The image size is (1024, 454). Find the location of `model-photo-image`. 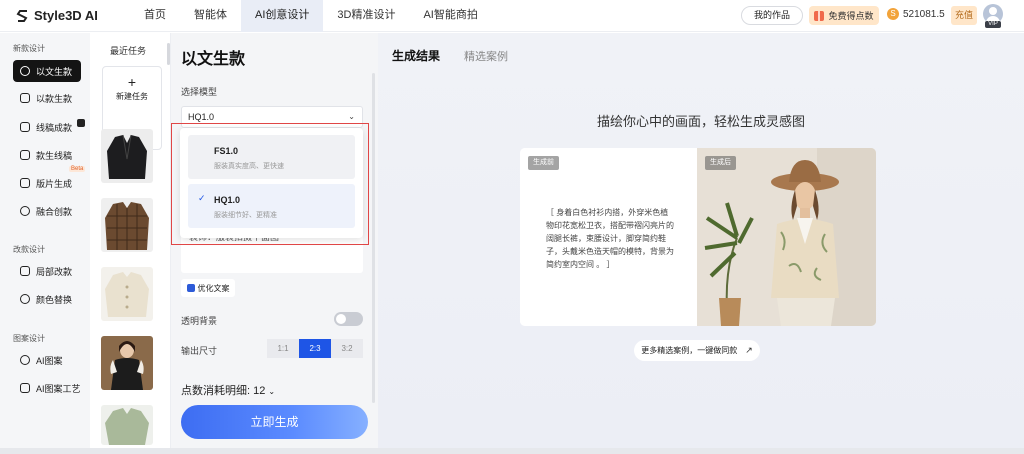

model-photo-image is located at coordinates (786, 237).